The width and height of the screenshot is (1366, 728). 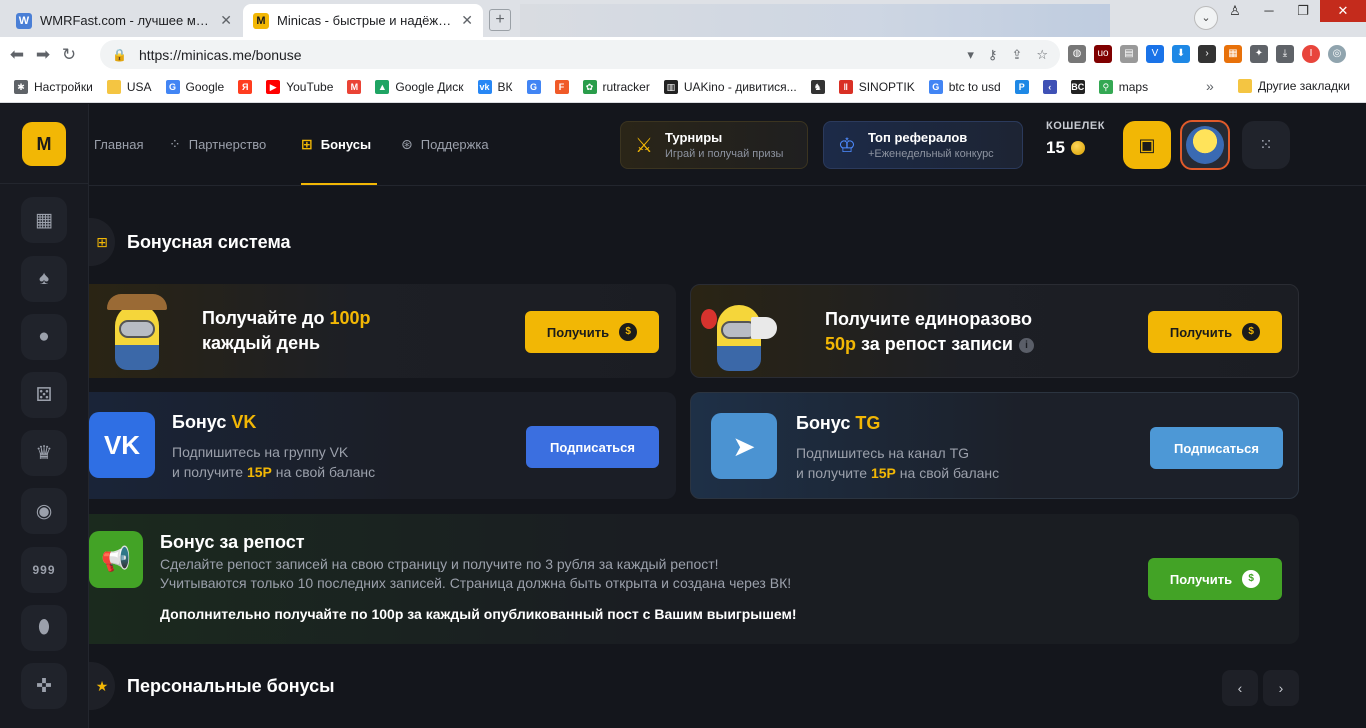 I want to click on share-icon: ⇪, so click(x=1016, y=55).